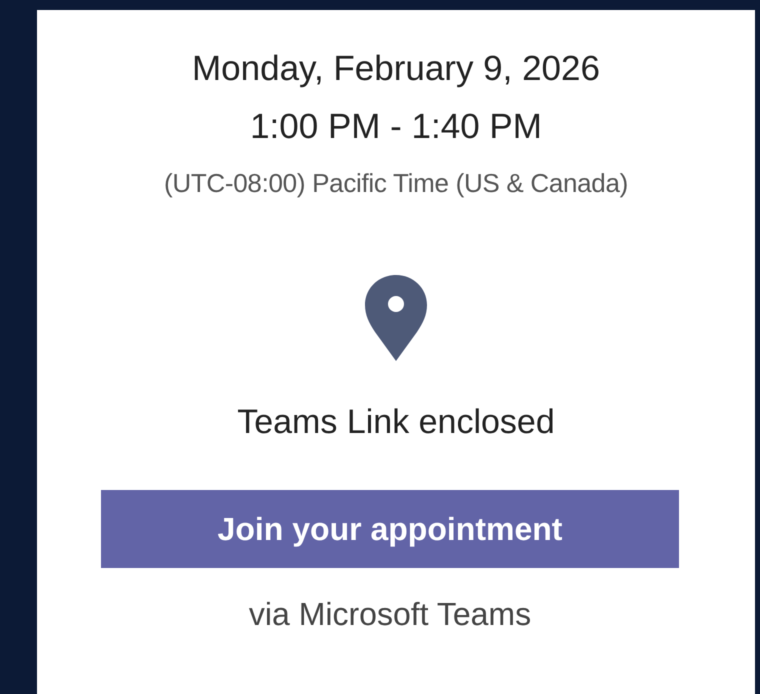  What do you see at coordinates (390, 529) in the screenshot?
I see `join-button: Join your appointment` at bounding box center [390, 529].